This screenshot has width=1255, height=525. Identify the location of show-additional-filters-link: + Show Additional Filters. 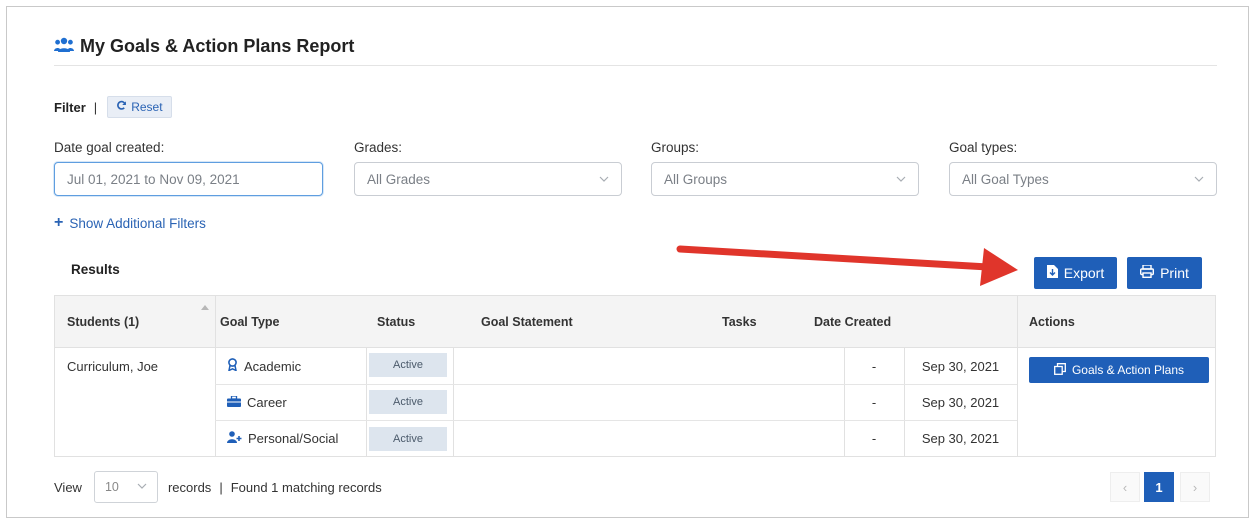
(130, 223).